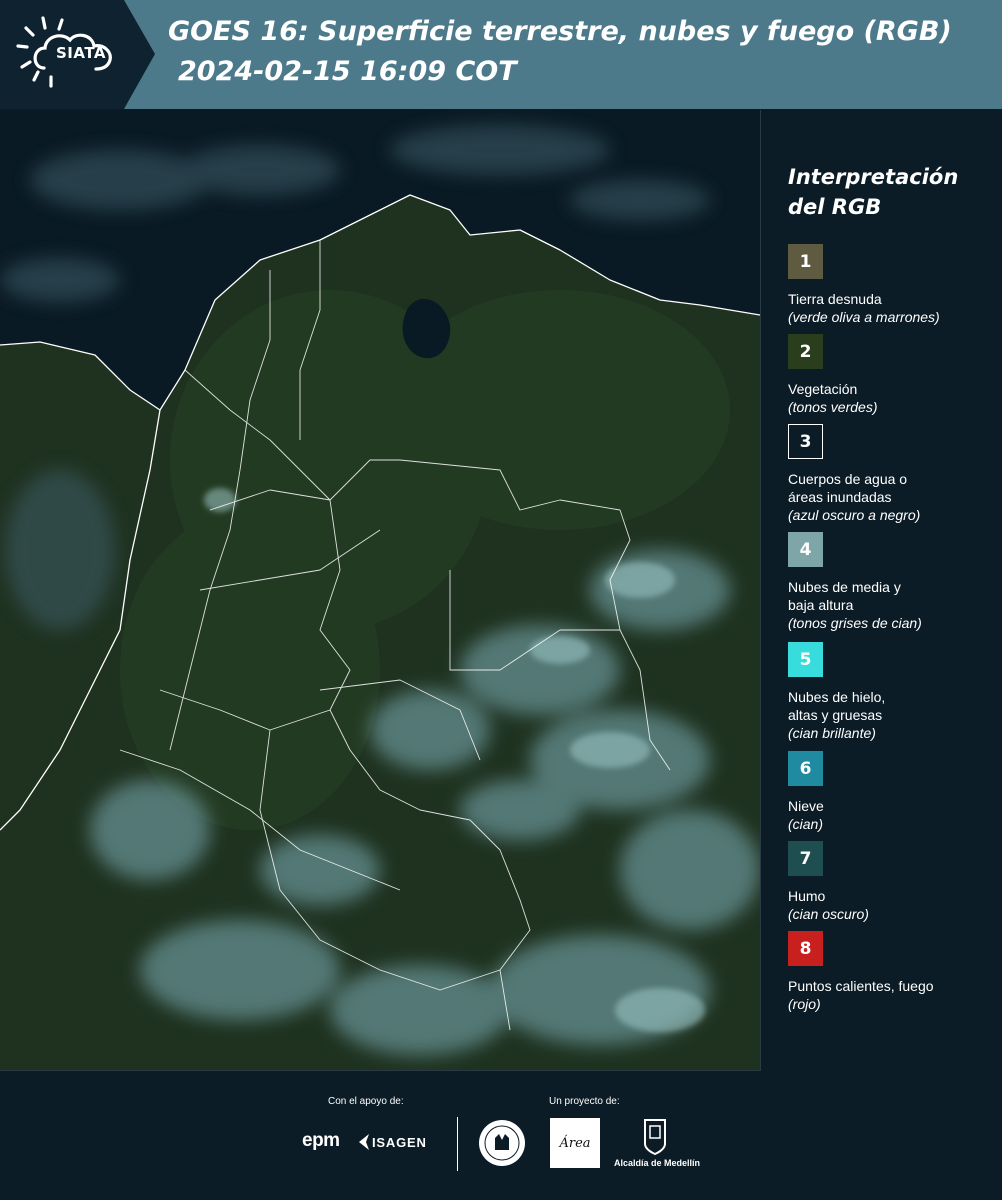  Describe the element at coordinates (854, 515) in the screenshot. I see `legend-note: (azul oscuro a negro)` at that location.